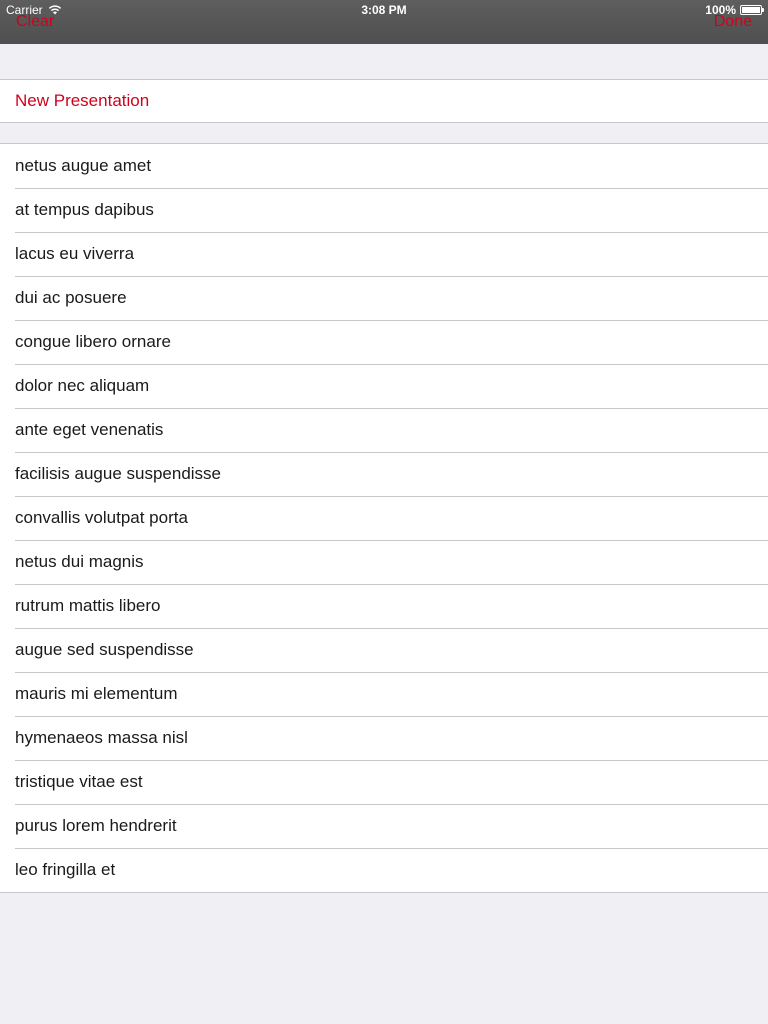 The image size is (768, 1024). What do you see at coordinates (384, 474) in the screenshot?
I see `list-item: facilisis augue suspendisse` at bounding box center [384, 474].